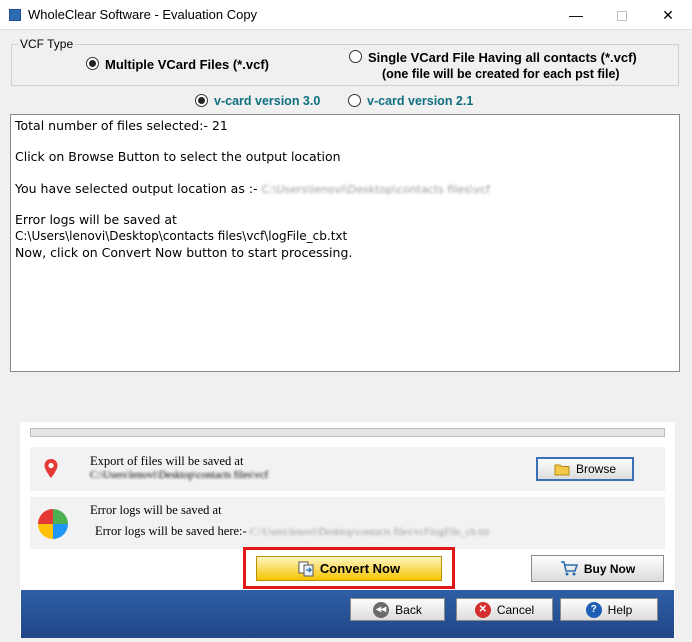 Image resolution: width=692 pixels, height=642 pixels. I want to click on browse-button: Browse, so click(585, 469).